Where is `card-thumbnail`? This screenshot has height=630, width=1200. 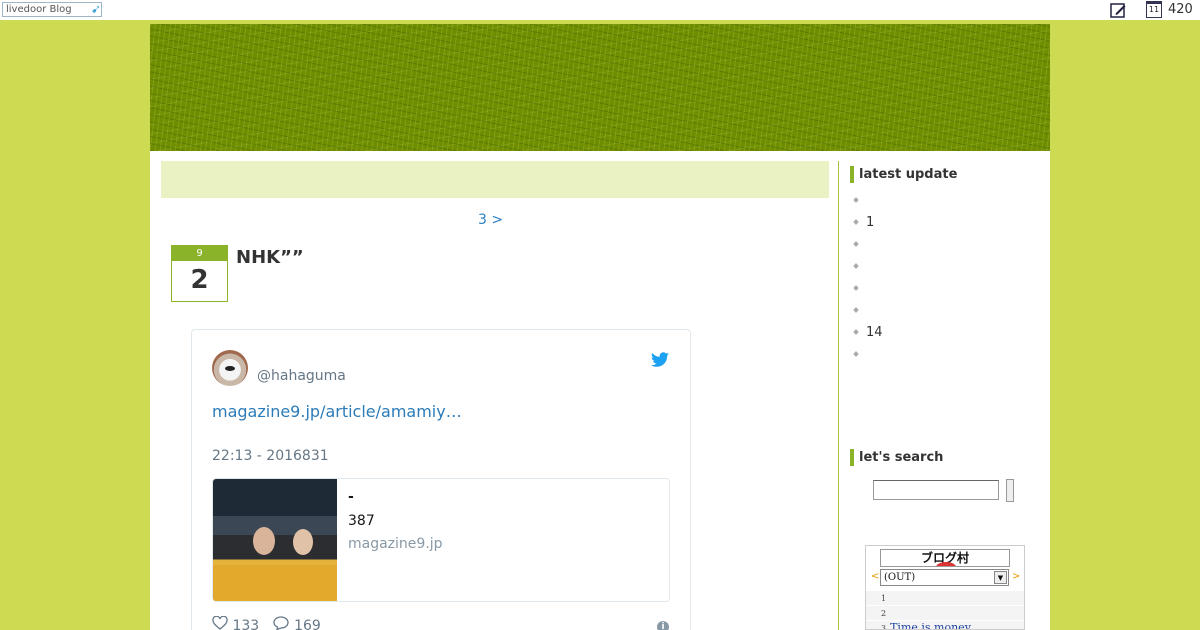 card-thumbnail is located at coordinates (275, 540).